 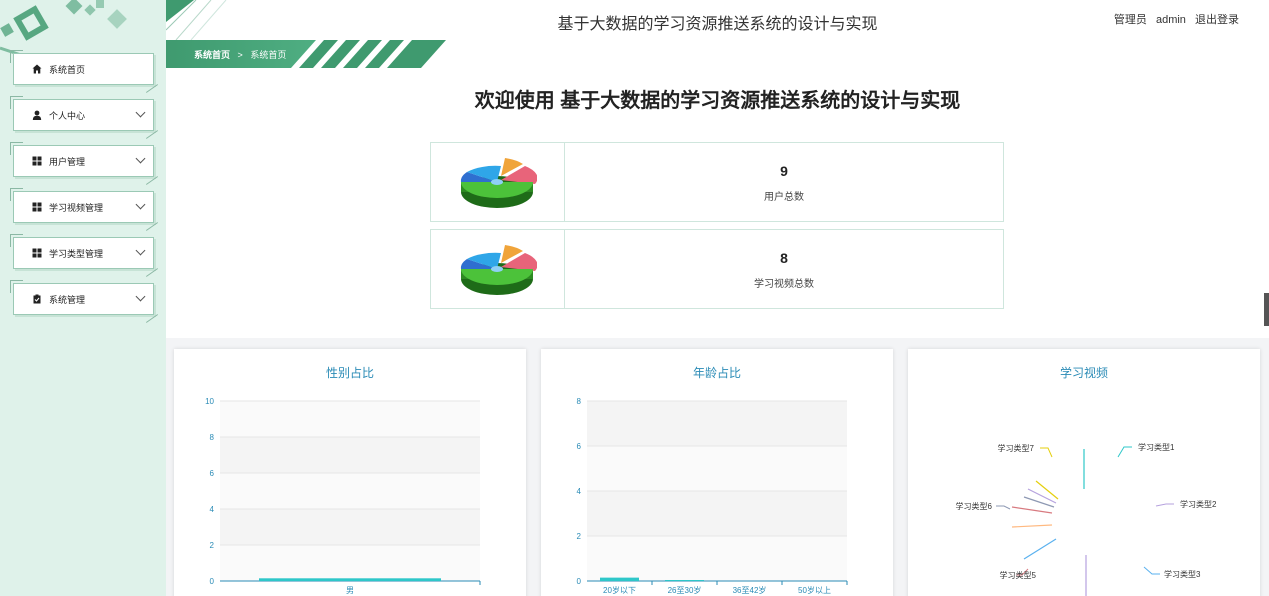 What do you see at coordinates (784, 197) in the screenshot?
I see `stat-label: 用户总数` at bounding box center [784, 197].